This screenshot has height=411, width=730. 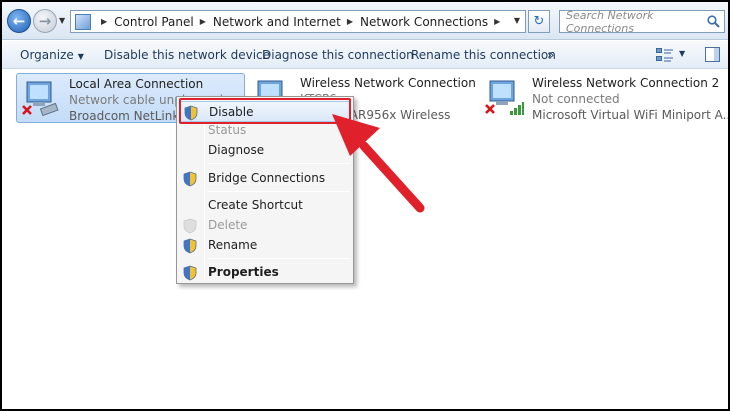 I want to click on menu-item-label: Properties, so click(x=243, y=272).